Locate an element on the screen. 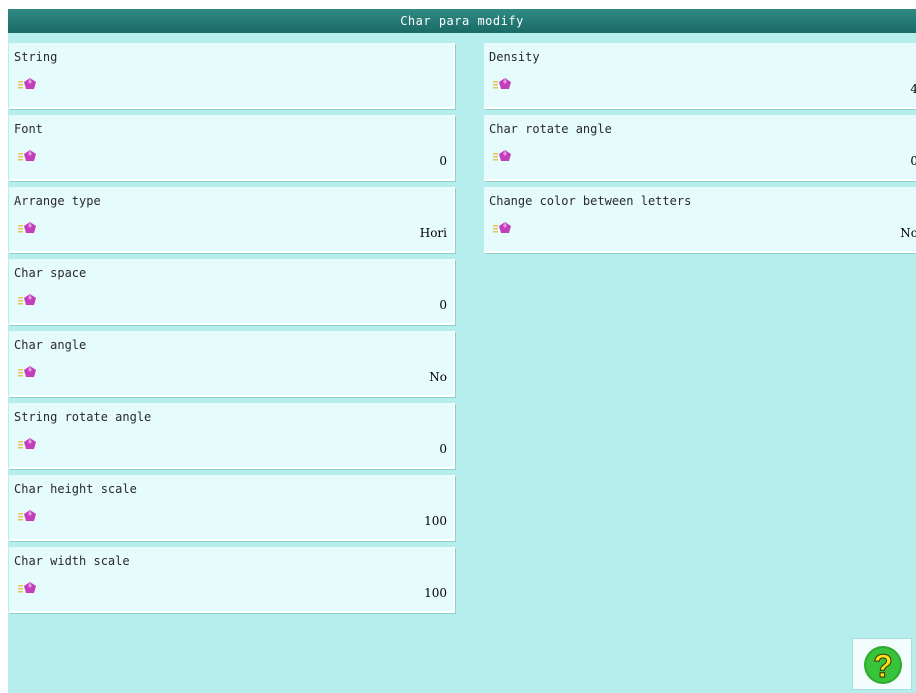 Image resolution: width=916 pixels, height=693 pixels. param-label: String rotate angle is located at coordinates (83, 417).